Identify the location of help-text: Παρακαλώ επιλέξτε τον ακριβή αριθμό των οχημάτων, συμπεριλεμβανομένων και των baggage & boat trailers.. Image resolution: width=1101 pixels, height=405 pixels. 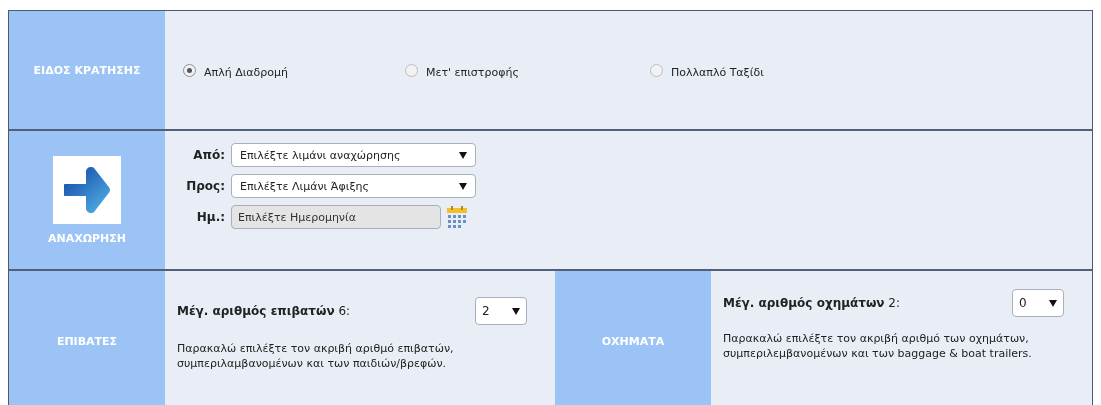
(878, 346).